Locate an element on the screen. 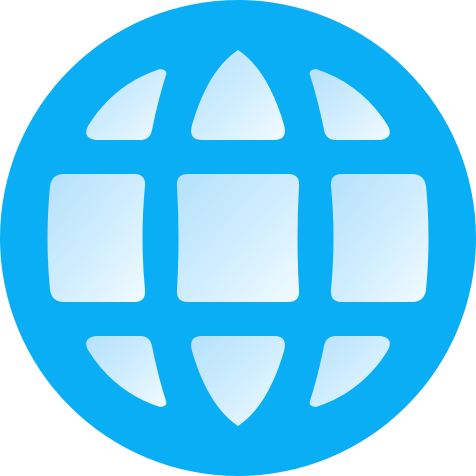 The image size is (476, 476). panel-middle-left is located at coordinates (96, 238).